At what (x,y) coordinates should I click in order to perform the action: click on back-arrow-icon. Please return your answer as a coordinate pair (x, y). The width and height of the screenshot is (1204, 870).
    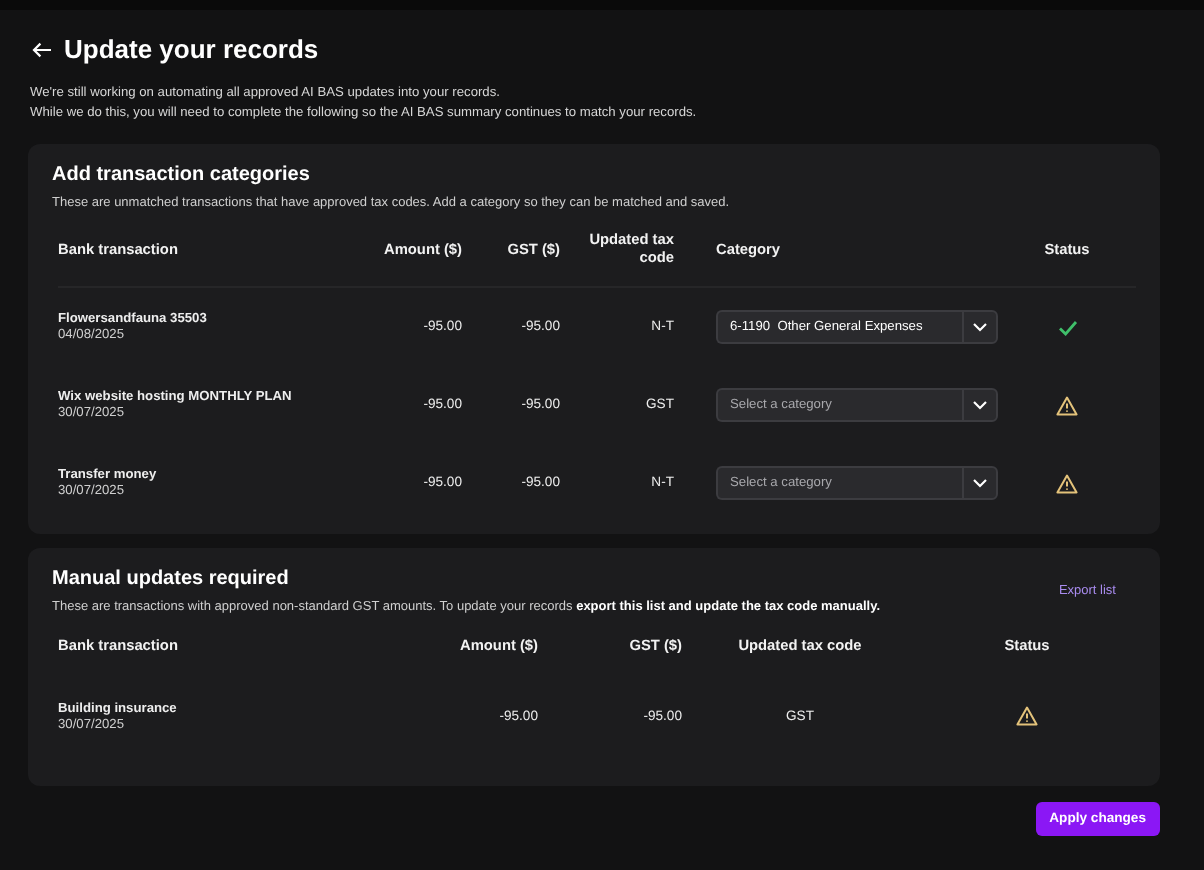
    Looking at the image, I should click on (42, 49).